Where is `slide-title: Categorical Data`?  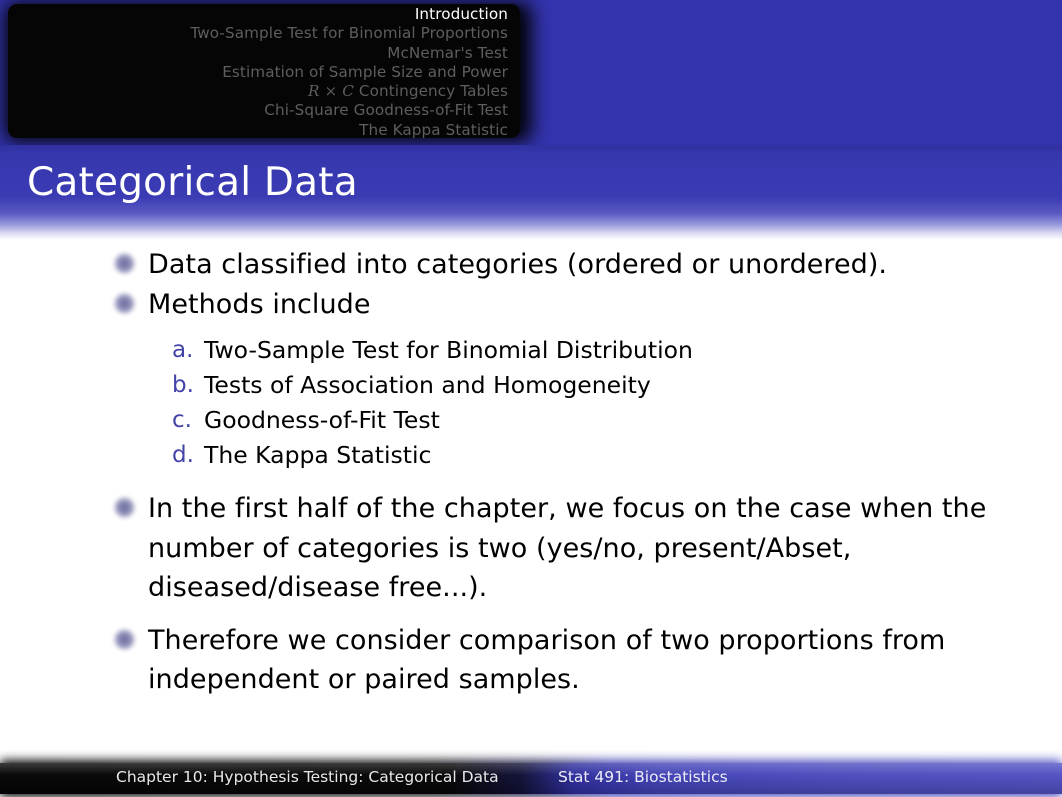
slide-title: Categorical Data is located at coordinates (192, 182).